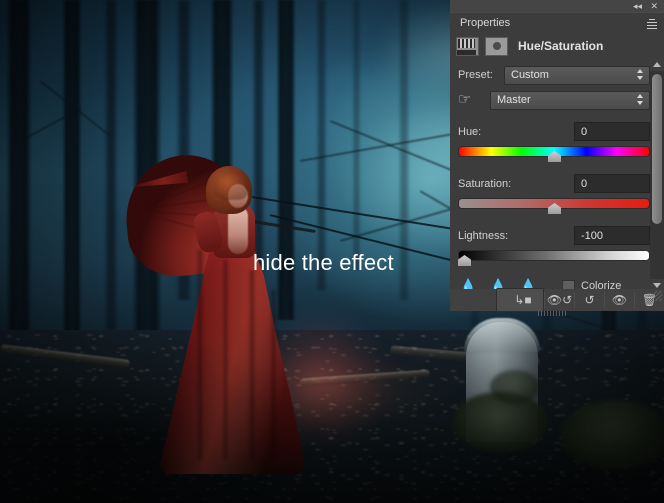 The height and width of the screenshot is (503, 664). I want to click on preset-row: Preset: Custom, so click(554, 75).